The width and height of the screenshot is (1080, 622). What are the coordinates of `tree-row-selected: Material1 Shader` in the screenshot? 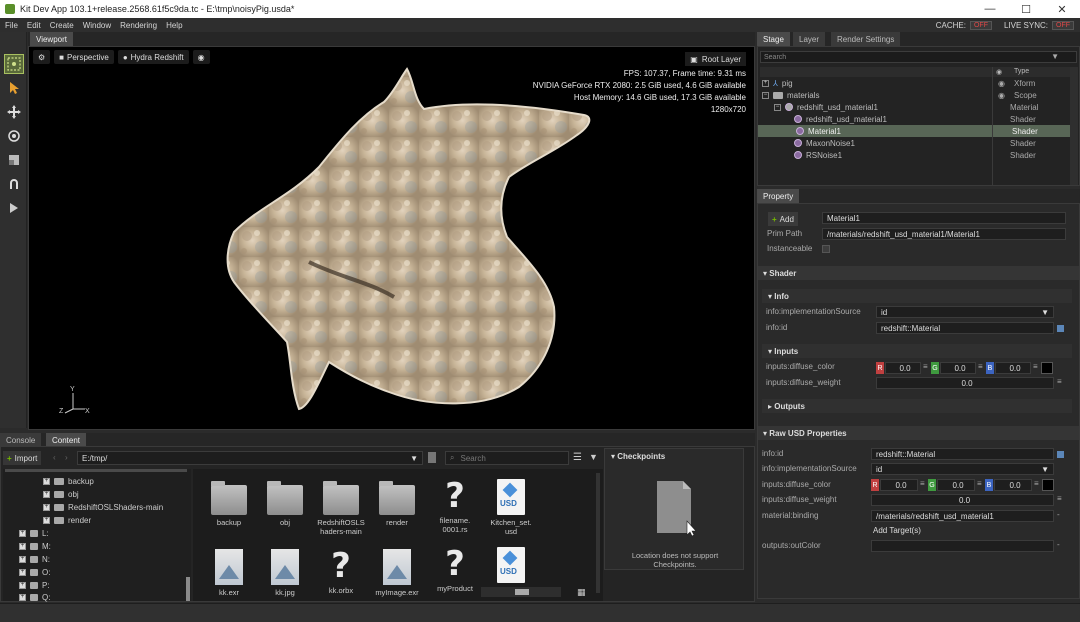 It's located at (914, 131).